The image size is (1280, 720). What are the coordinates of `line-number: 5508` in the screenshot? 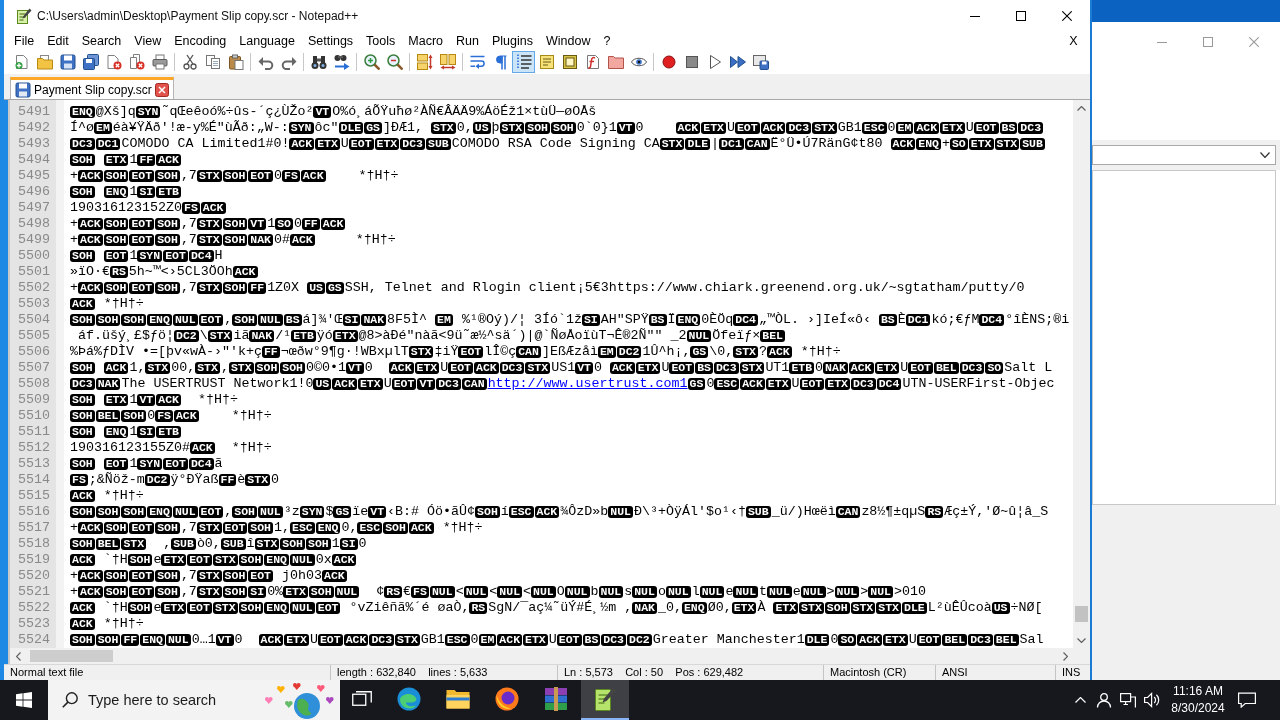 It's located at (34, 384).